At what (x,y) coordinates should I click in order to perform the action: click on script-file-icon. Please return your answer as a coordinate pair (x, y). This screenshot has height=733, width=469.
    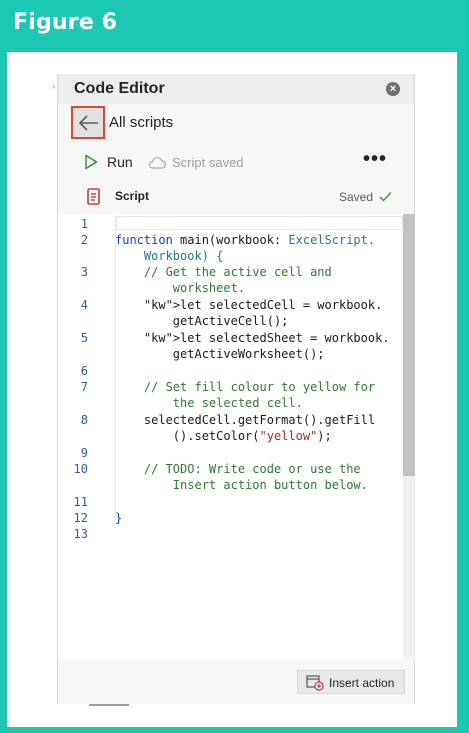
    Looking at the image, I should click on (93, 196).